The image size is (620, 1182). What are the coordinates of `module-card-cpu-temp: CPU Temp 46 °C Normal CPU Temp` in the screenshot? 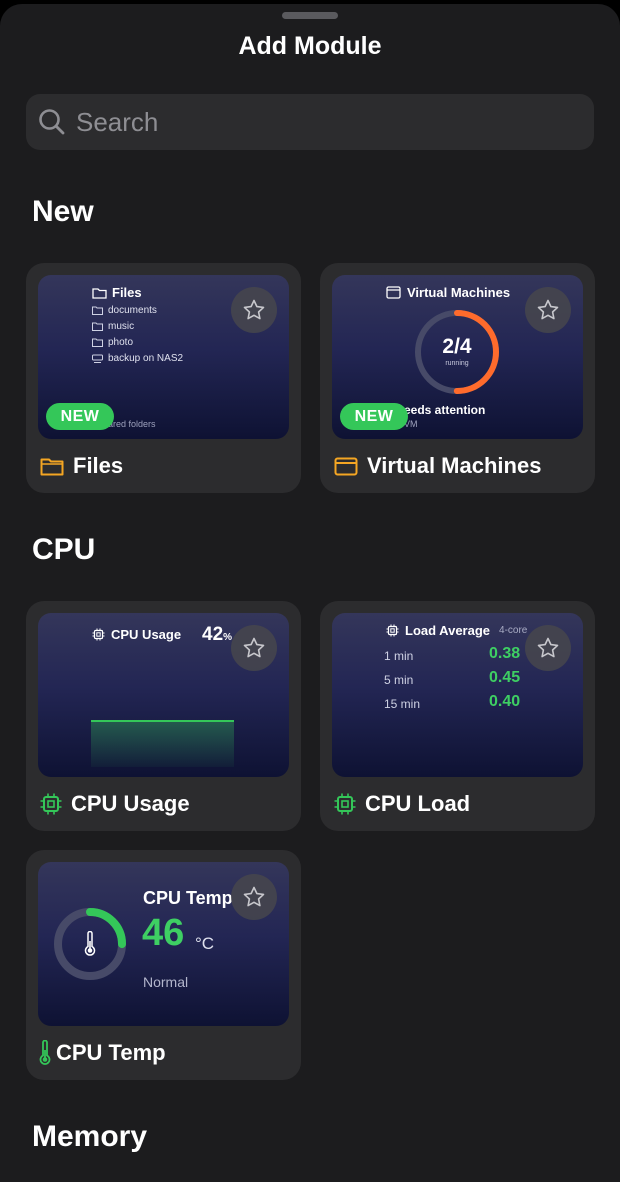 It's located at (163, 965).